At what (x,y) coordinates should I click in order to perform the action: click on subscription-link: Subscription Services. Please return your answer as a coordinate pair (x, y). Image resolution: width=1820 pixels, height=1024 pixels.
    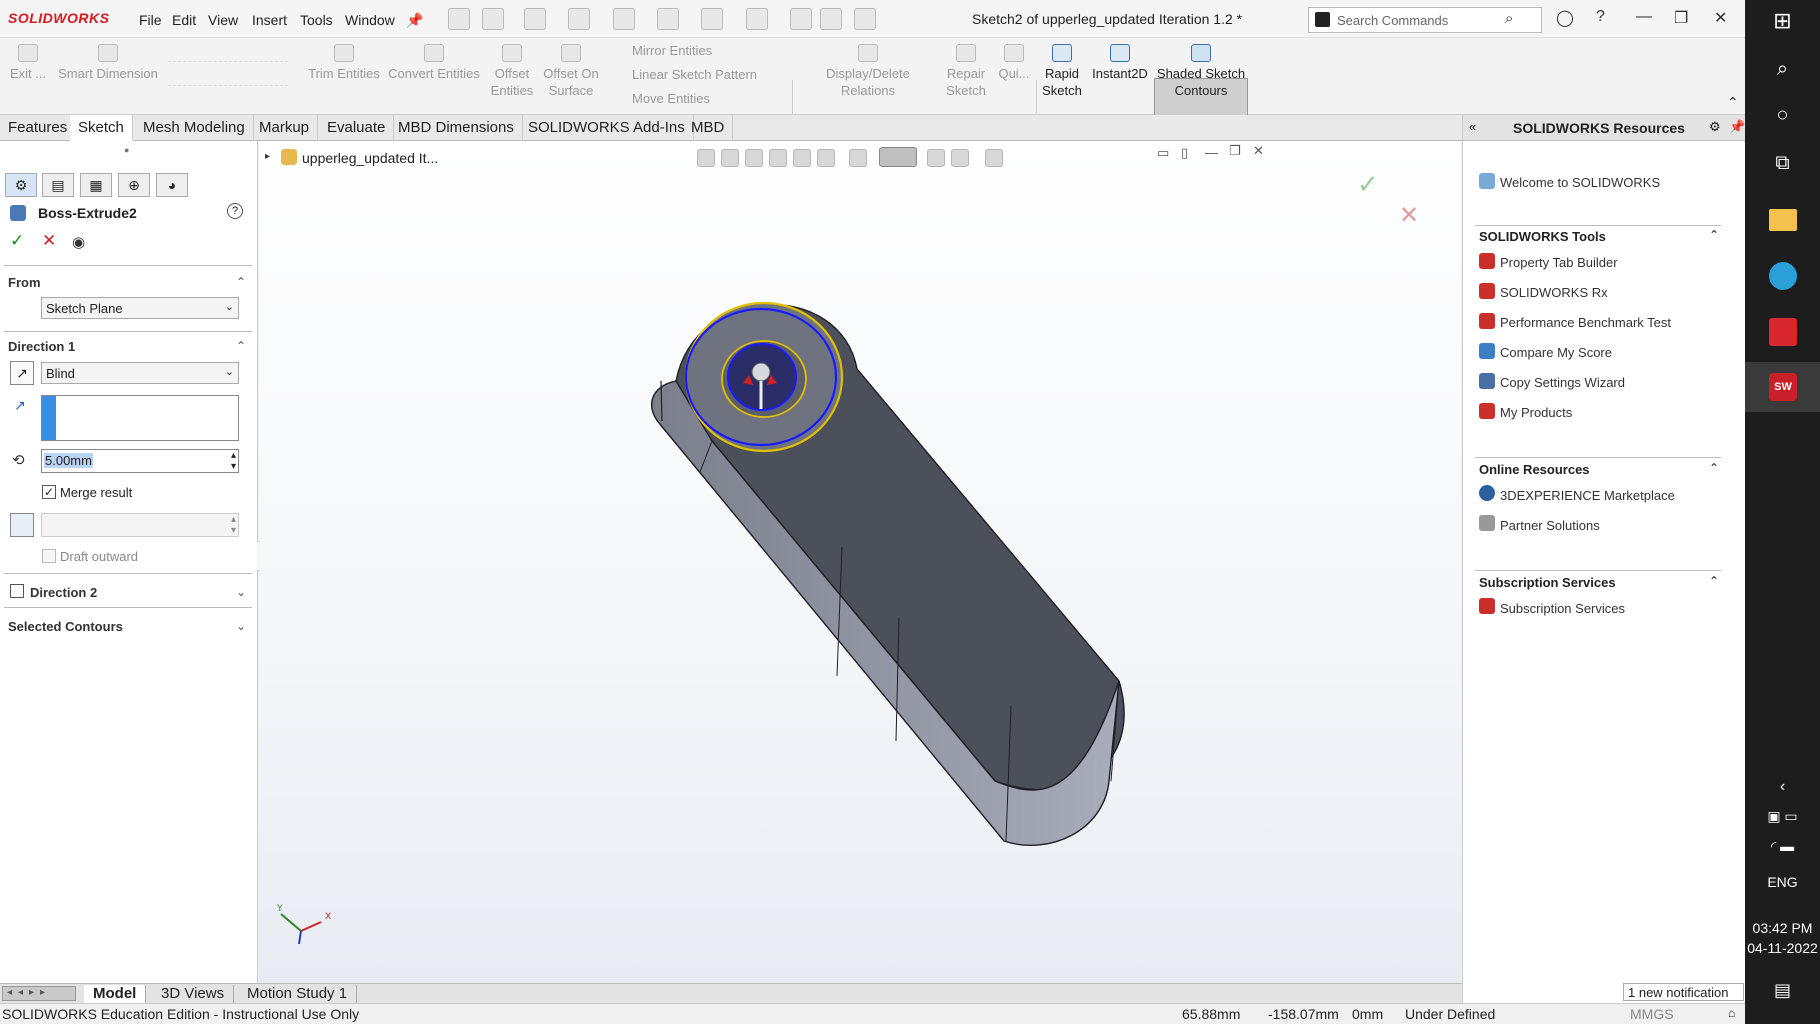
    Looking at the image, I should click on (1562, 608).